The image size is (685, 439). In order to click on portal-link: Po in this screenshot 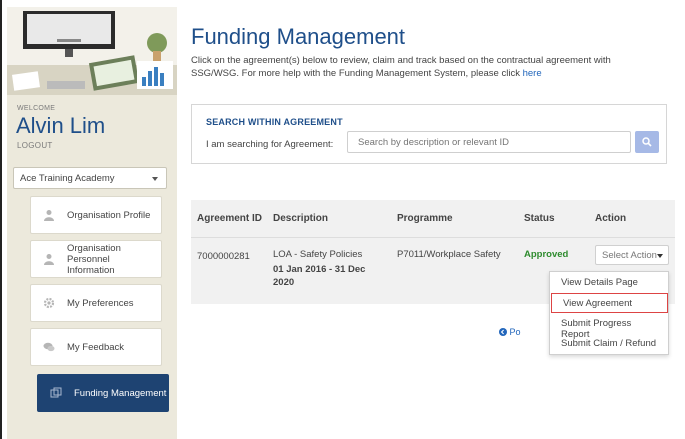, I will do `click(510, 332)`.